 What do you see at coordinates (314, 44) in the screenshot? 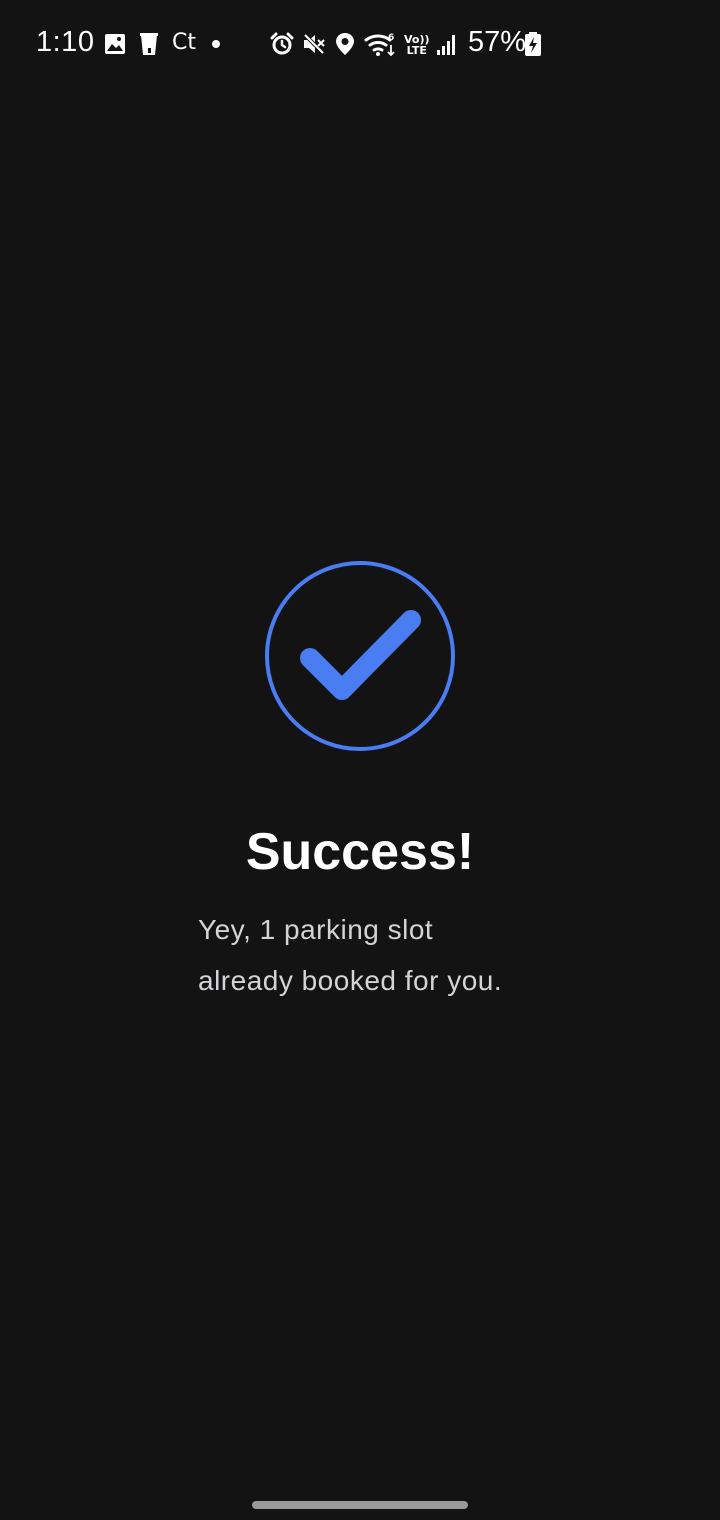
I see `mute-icon` at bounding box center [314, 44].